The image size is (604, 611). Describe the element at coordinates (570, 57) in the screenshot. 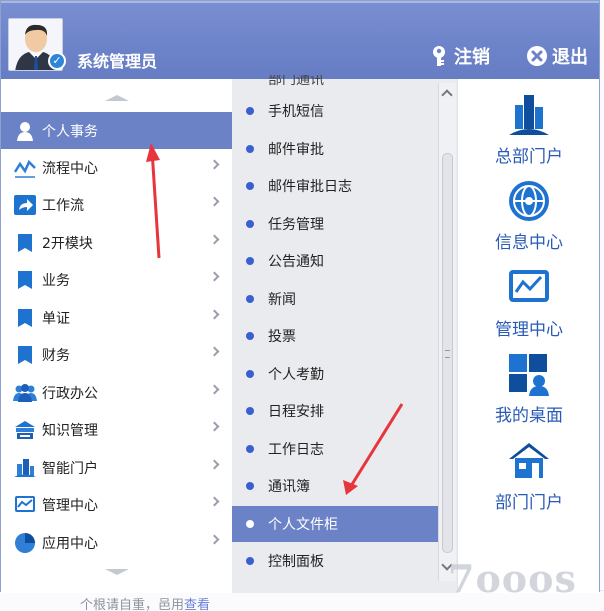

I see `exit-label: 退出` at that location.